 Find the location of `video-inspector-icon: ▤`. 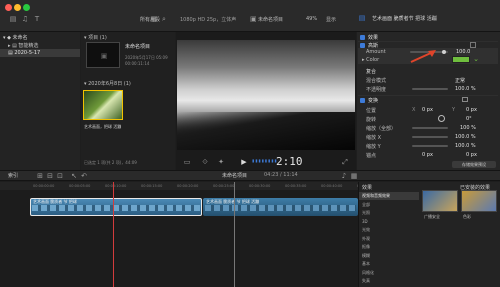

video-inspector-icon: ▤ is located at coordinates (362, 18).